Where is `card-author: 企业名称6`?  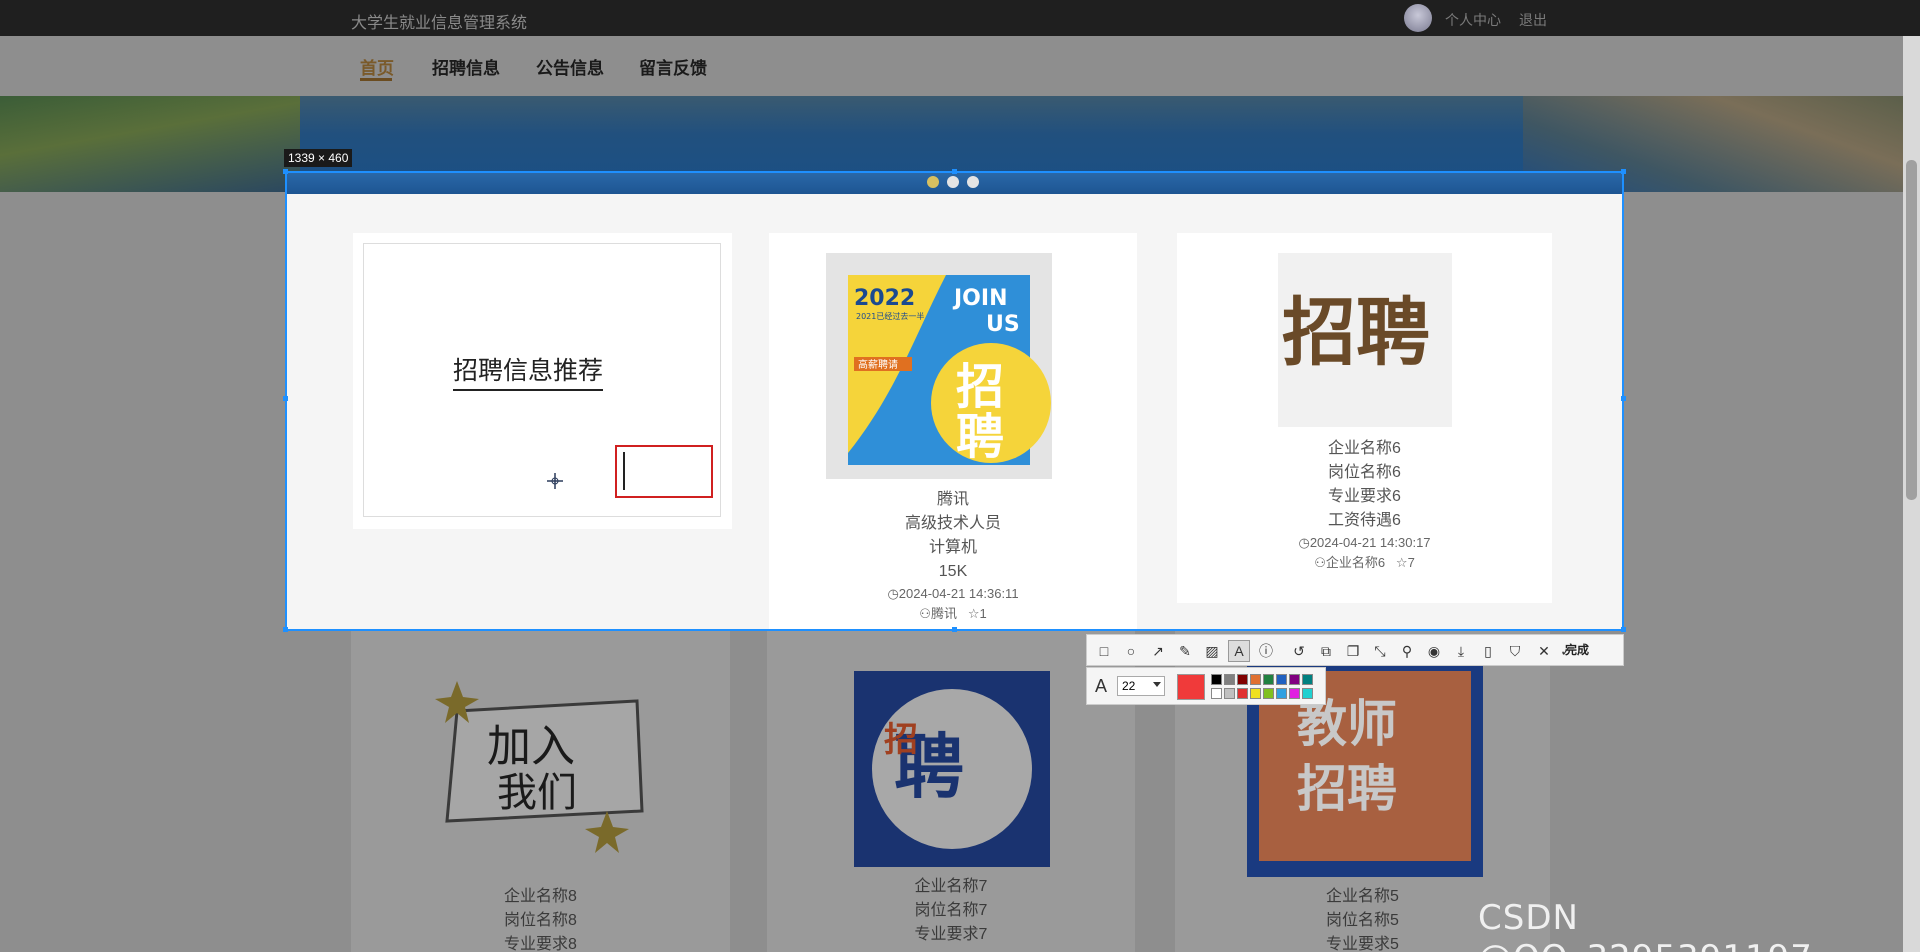
card-author: 企业名称6 is located at coordinates (1355, 562).